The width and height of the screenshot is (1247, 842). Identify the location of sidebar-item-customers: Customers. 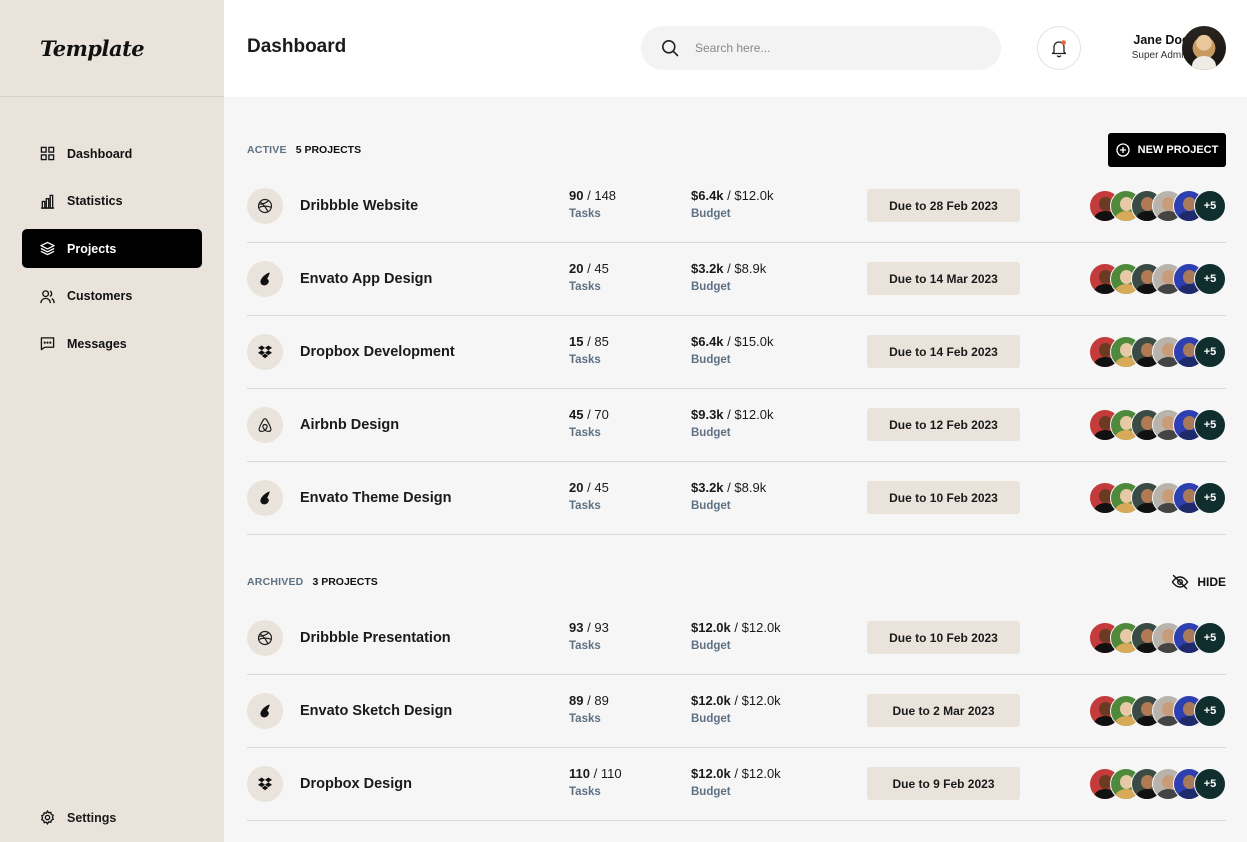
(112, 296).